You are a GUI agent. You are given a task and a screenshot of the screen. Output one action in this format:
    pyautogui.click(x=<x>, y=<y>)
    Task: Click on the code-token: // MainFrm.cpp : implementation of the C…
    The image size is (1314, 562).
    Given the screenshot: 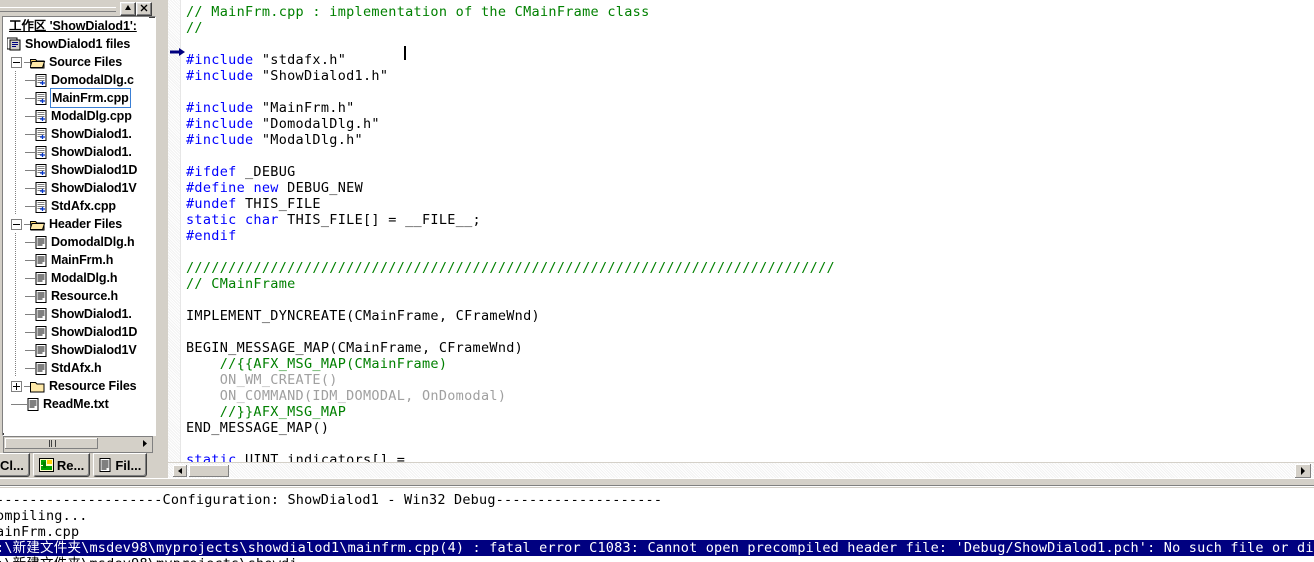 What is the action you would take?
    pyautogui.click(x=418, y=11)
    